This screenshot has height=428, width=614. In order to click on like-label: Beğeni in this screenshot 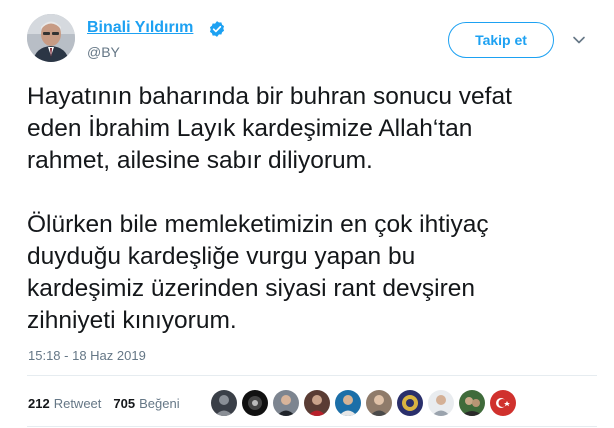, I will do `click(159, 403)`.